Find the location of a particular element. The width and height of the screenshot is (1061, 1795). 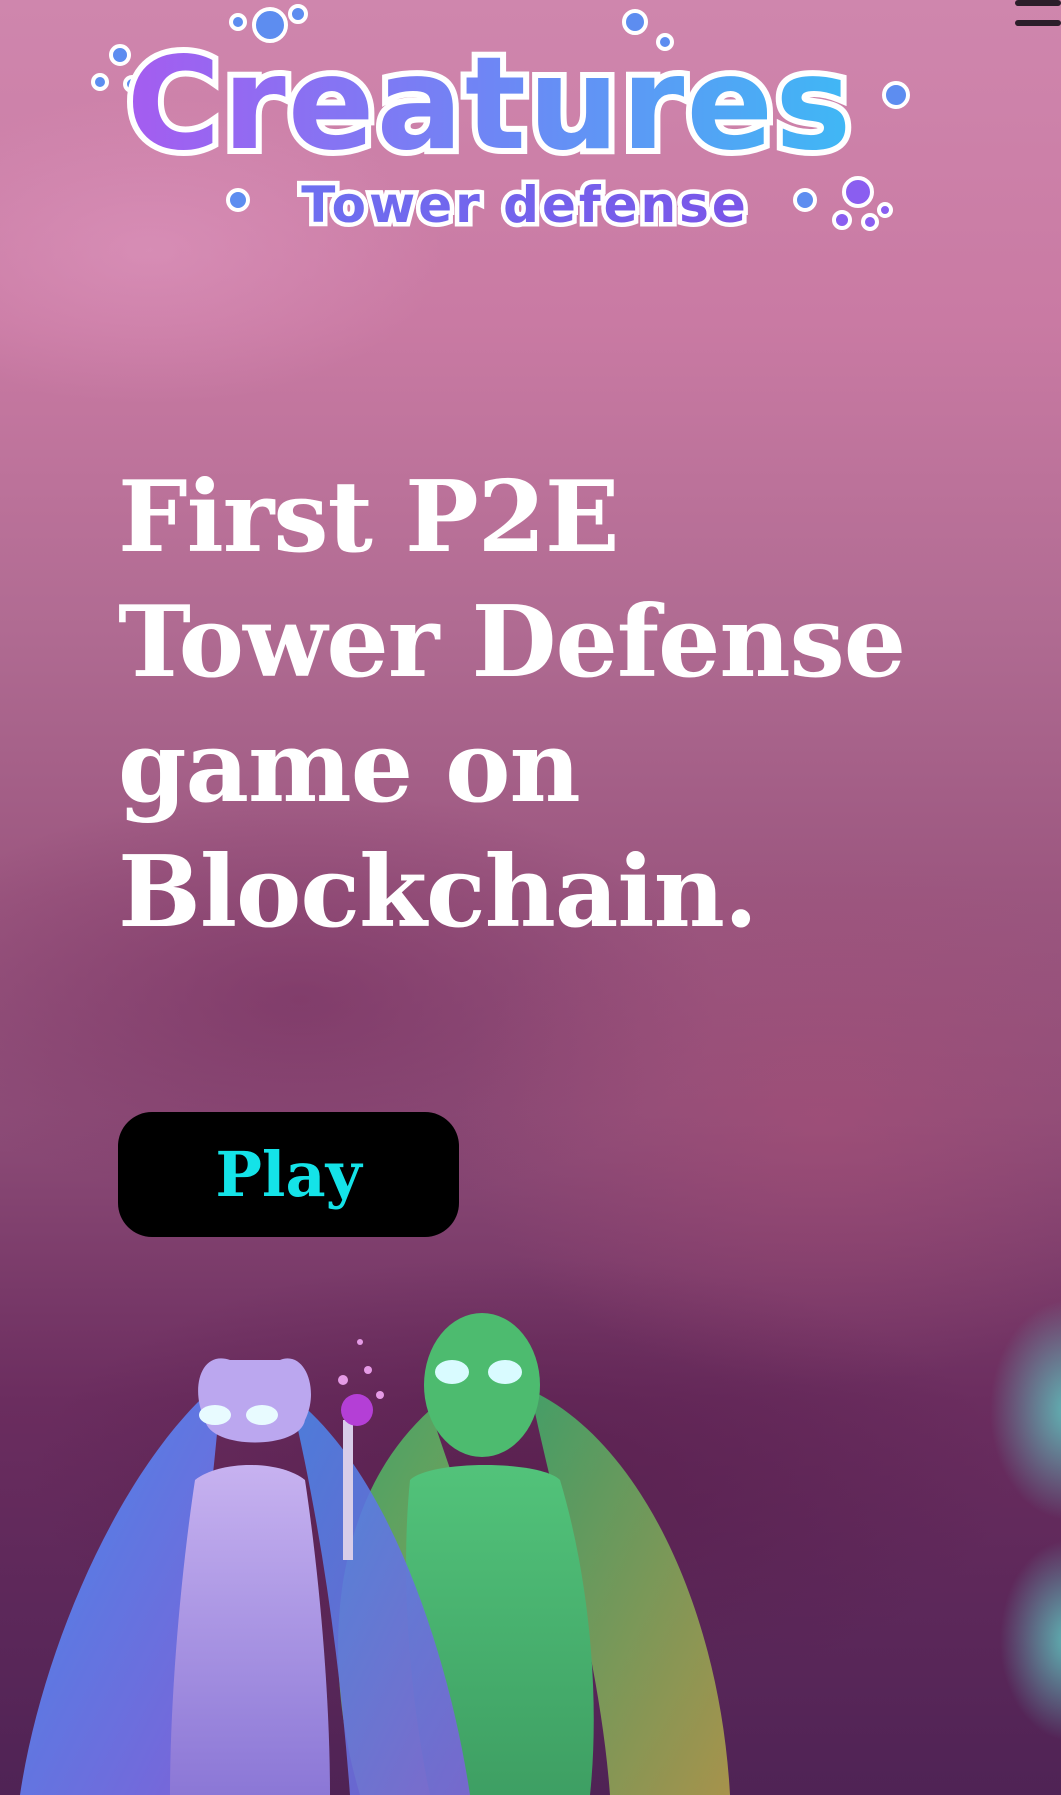

purple-creature is located at coordinates (245, 1567).